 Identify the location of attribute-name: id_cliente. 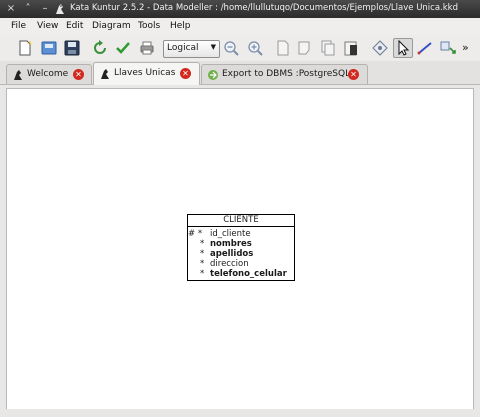
(230, 234).